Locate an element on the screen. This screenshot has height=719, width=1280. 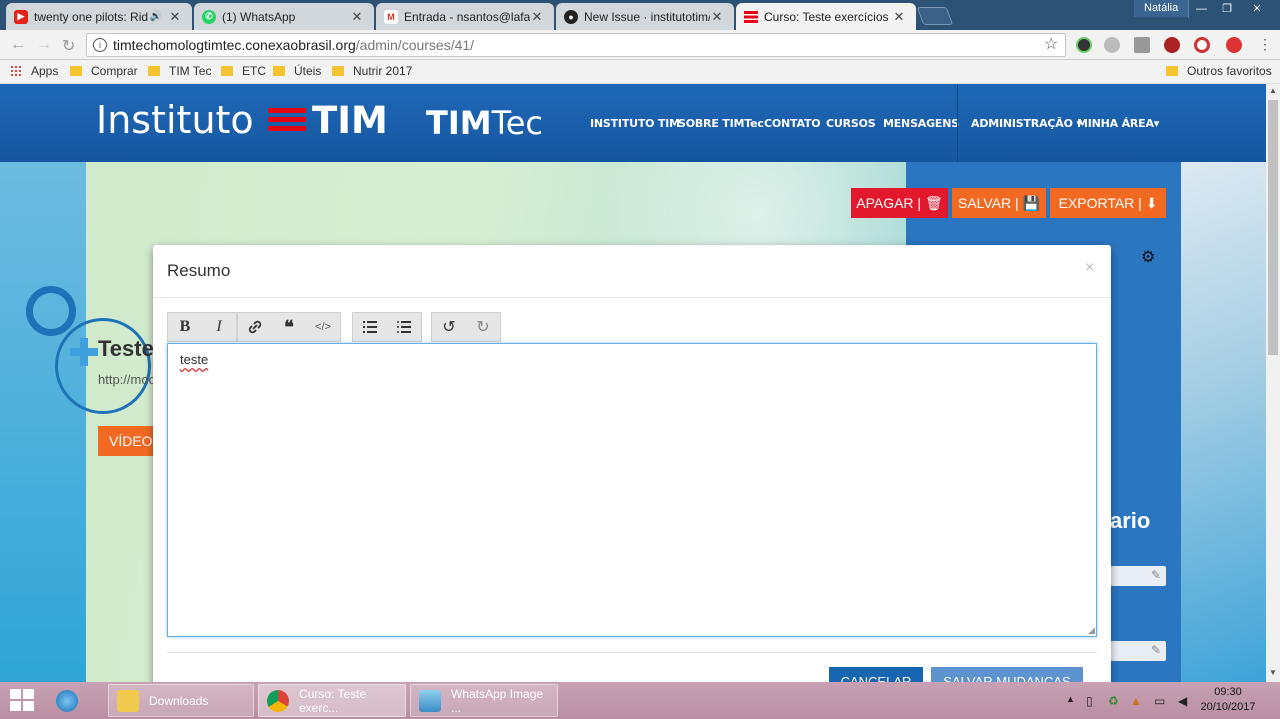
close-icon: × is located at coordinates (1089, 268).